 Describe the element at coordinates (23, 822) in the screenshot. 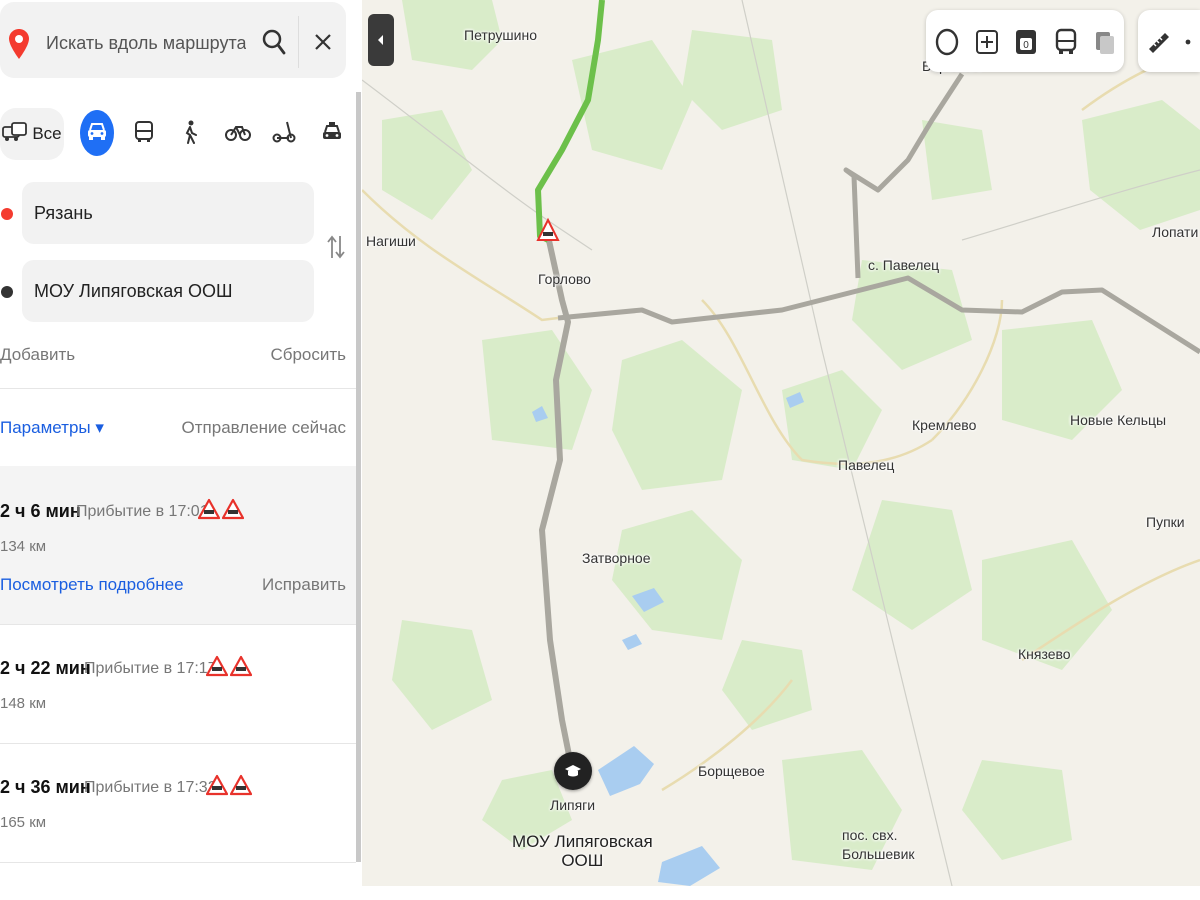

I see `route-distance: 165 км` at that location.